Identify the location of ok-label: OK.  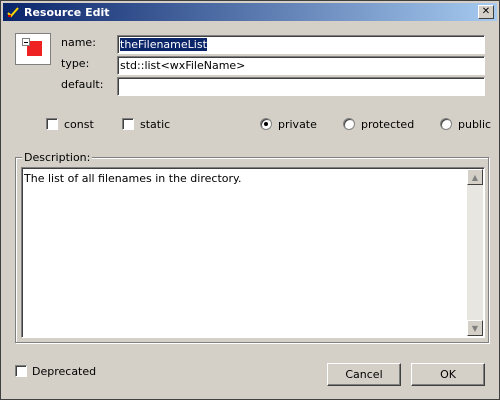
(448, 374).